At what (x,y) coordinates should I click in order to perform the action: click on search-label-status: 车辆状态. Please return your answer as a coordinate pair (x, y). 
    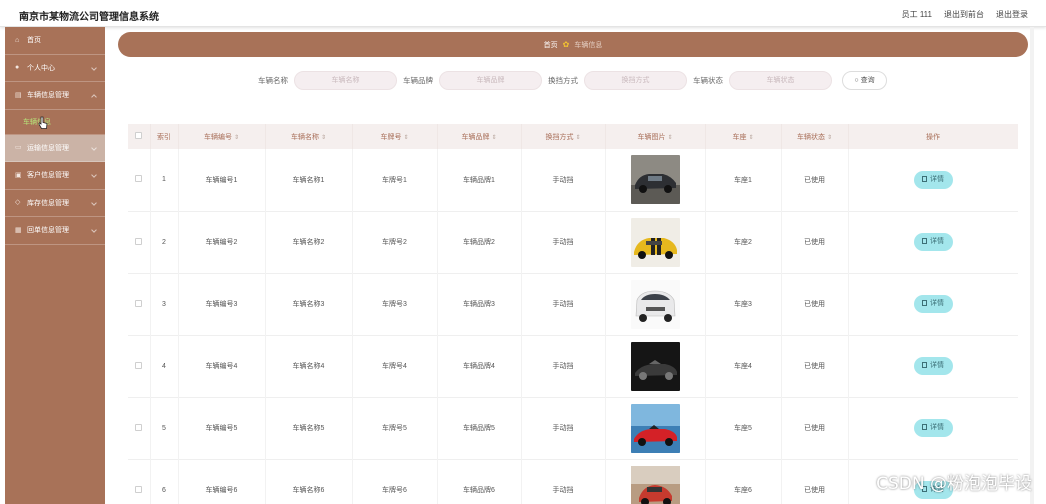
    Looking at the image, I should click on (708, 80).